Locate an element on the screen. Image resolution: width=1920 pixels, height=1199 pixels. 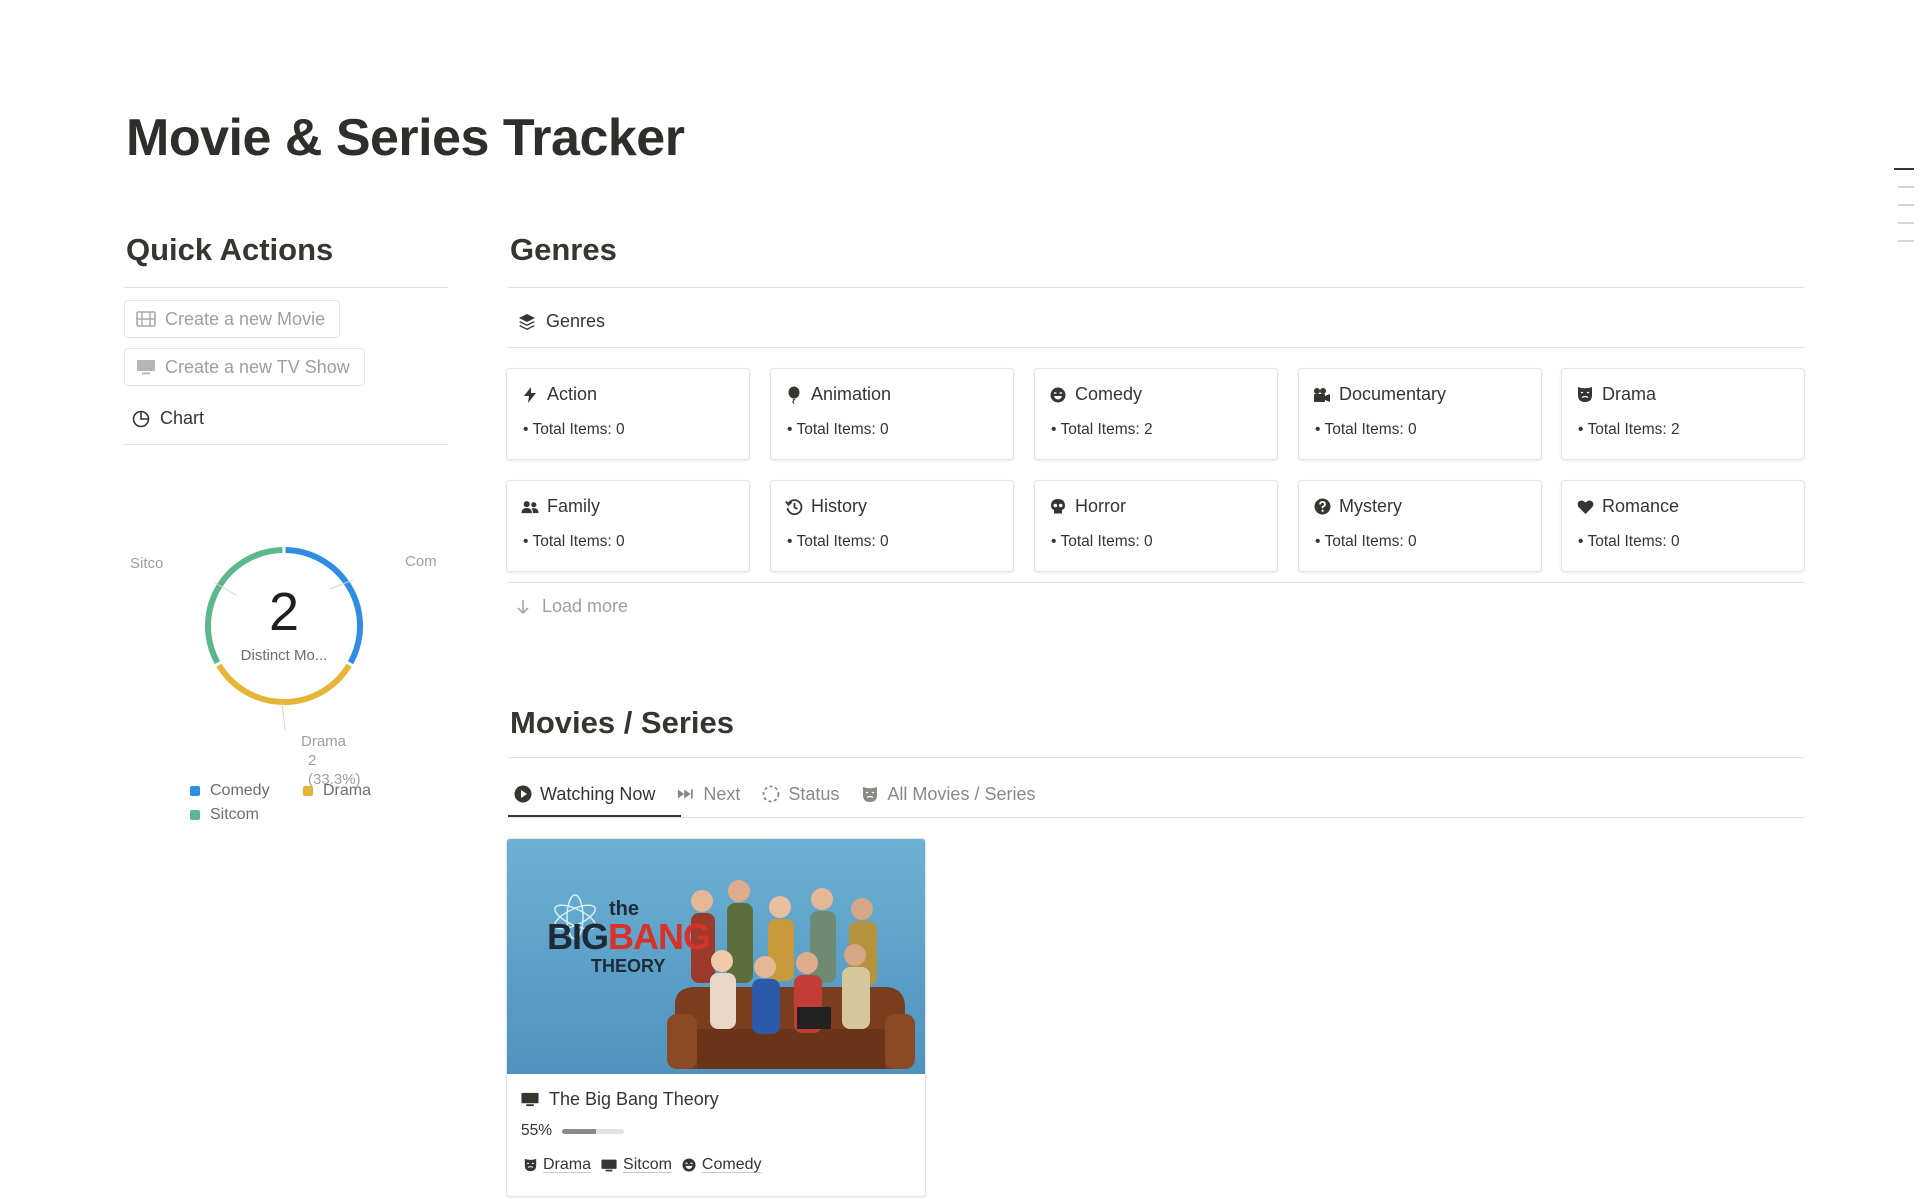
genre-card-comedy: Comedy • Total Items: 2 is located at coordinates (1156, 414).